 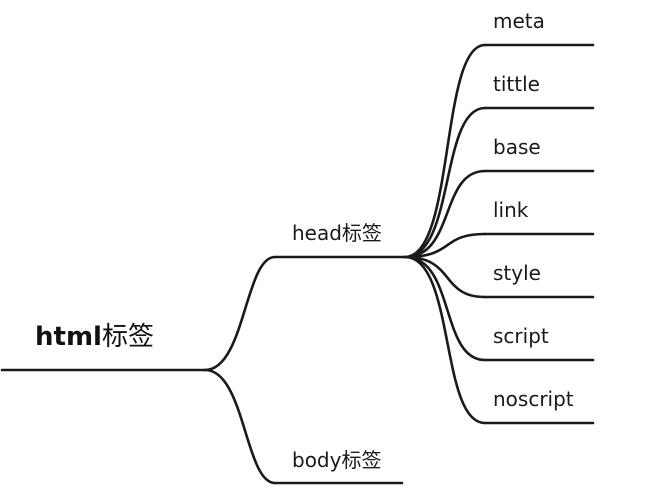 What do you see at coordinates (521, 336) in the screenshot?
I see `leaf-label-script: script` at bounding box center [521, 336].